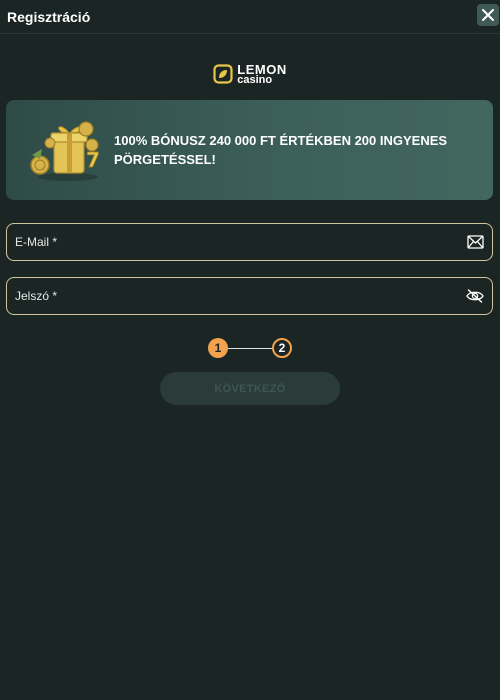 Image resolution: width=500 pixels, height=700 pixels. What do you see at coordinates (475, 242) in the screenshot?
I see `envelope-icon` at bounding box center [475, 242].